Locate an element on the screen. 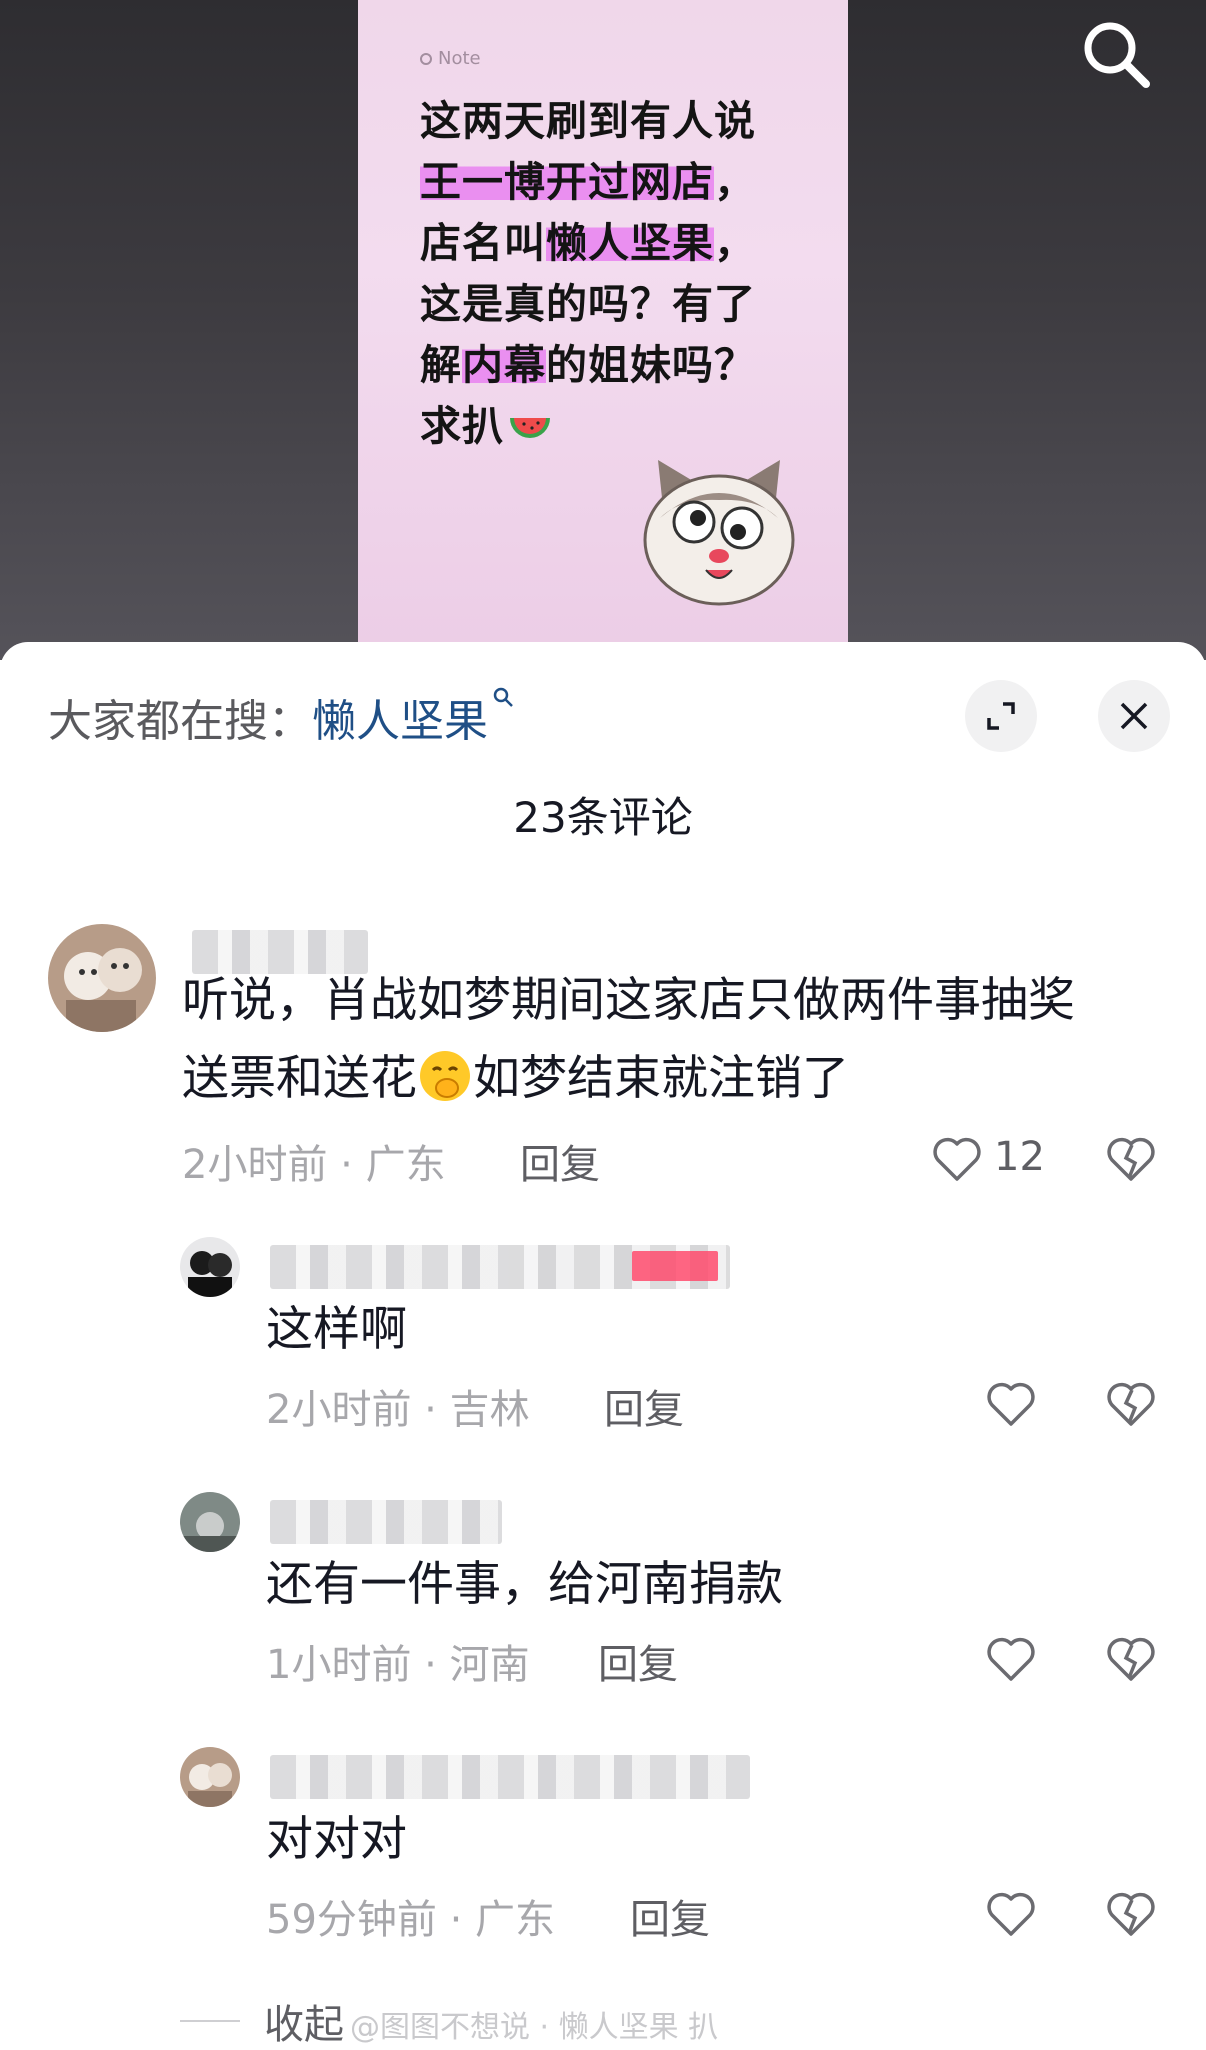 Image resolution: width=1206 pixels, height=2050 pixels. comment-text: 对对对 is located at coordinates (336, 1839).